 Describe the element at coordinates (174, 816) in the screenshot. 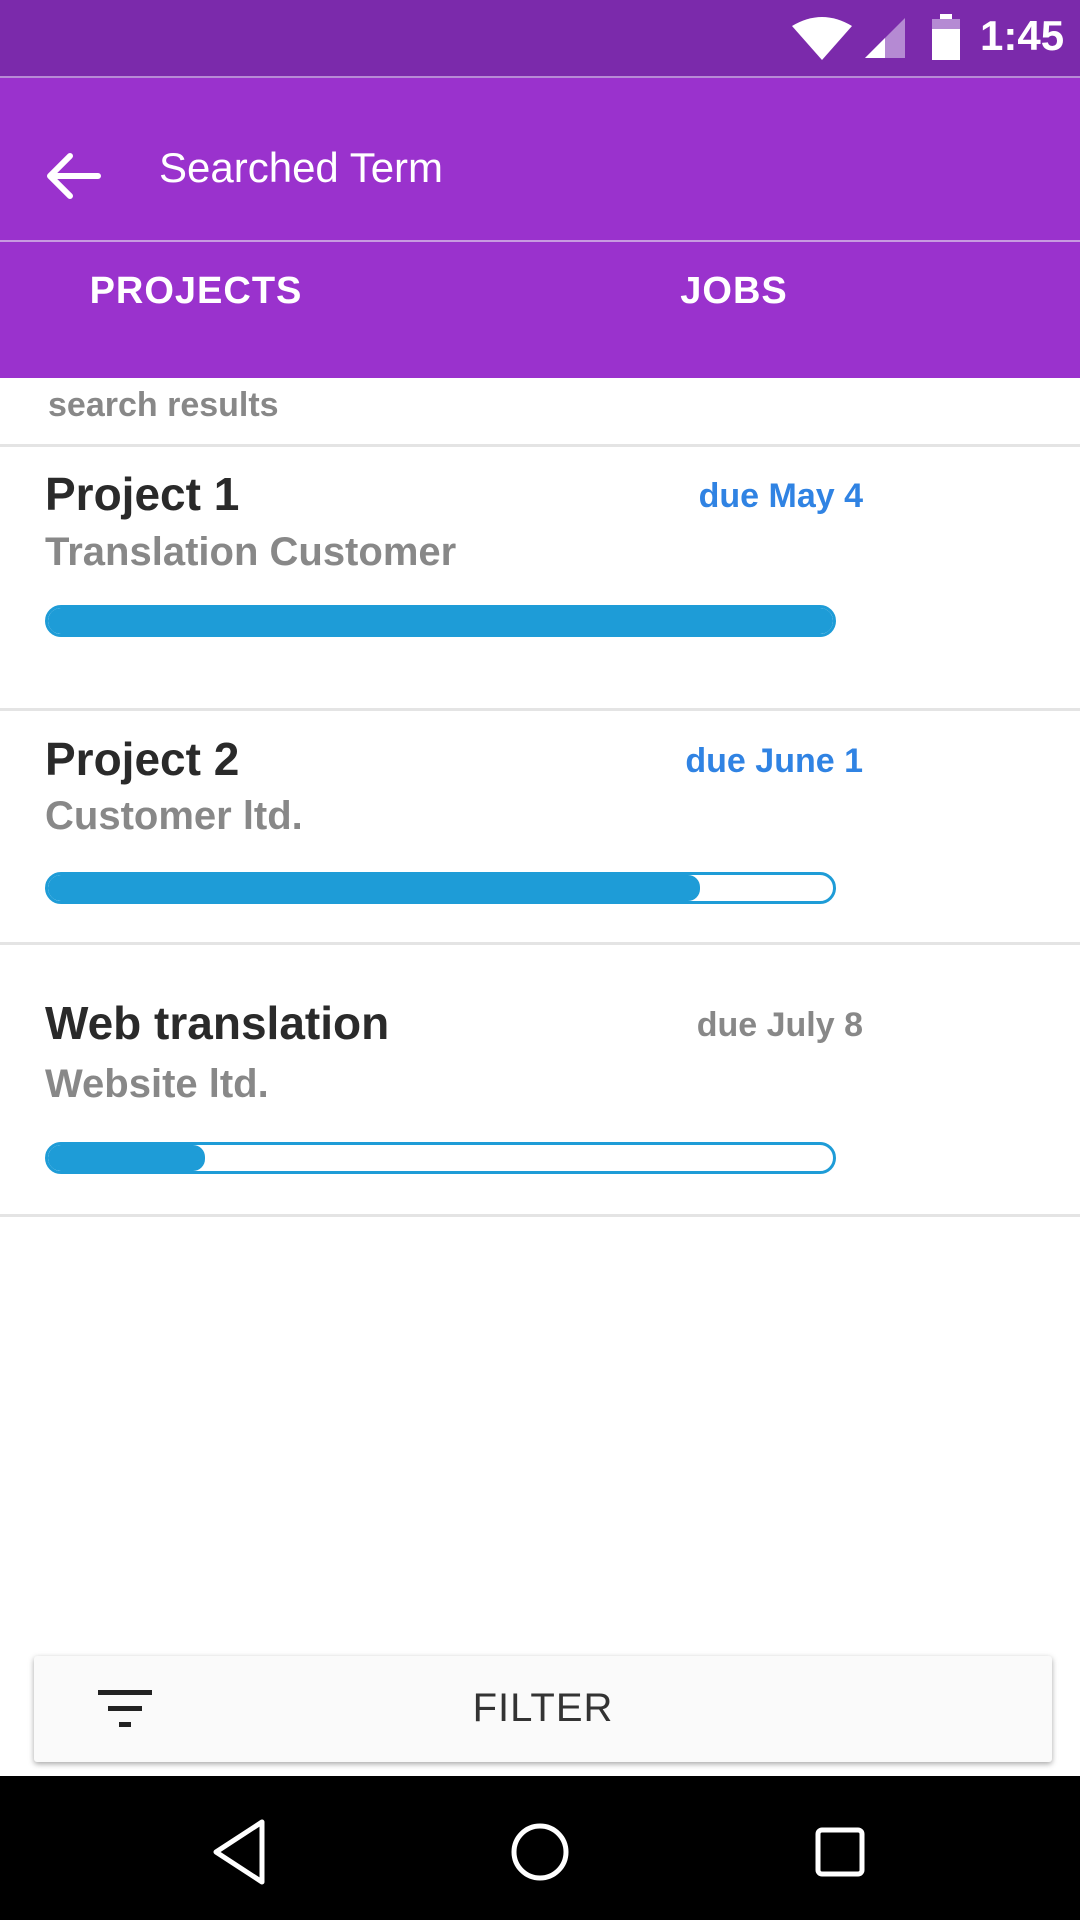

I see `project-customer: Customer ltd.` at that location.